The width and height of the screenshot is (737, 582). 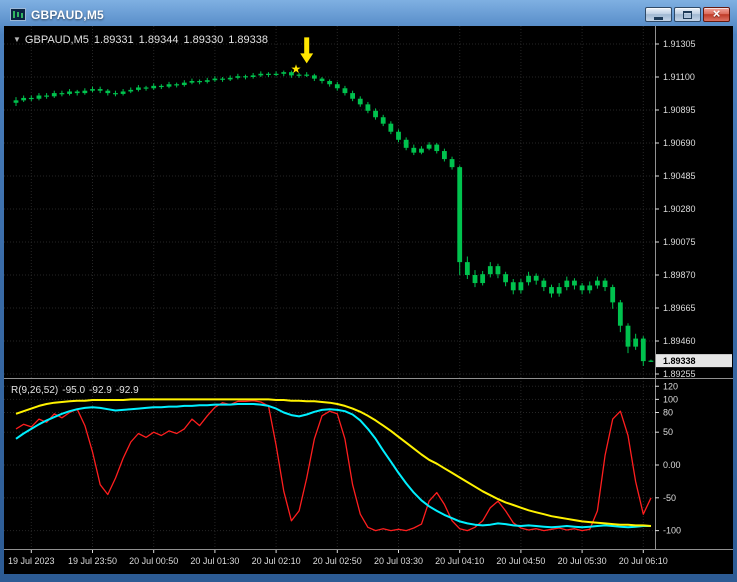 I want to click on price-axis-label: 1.89255, so click(x=679, y=374).